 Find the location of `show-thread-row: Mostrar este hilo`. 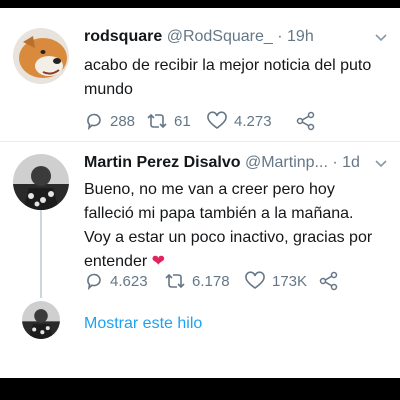

show-thread-row: Mostrar este hilo is located at coordinates (200, 324).